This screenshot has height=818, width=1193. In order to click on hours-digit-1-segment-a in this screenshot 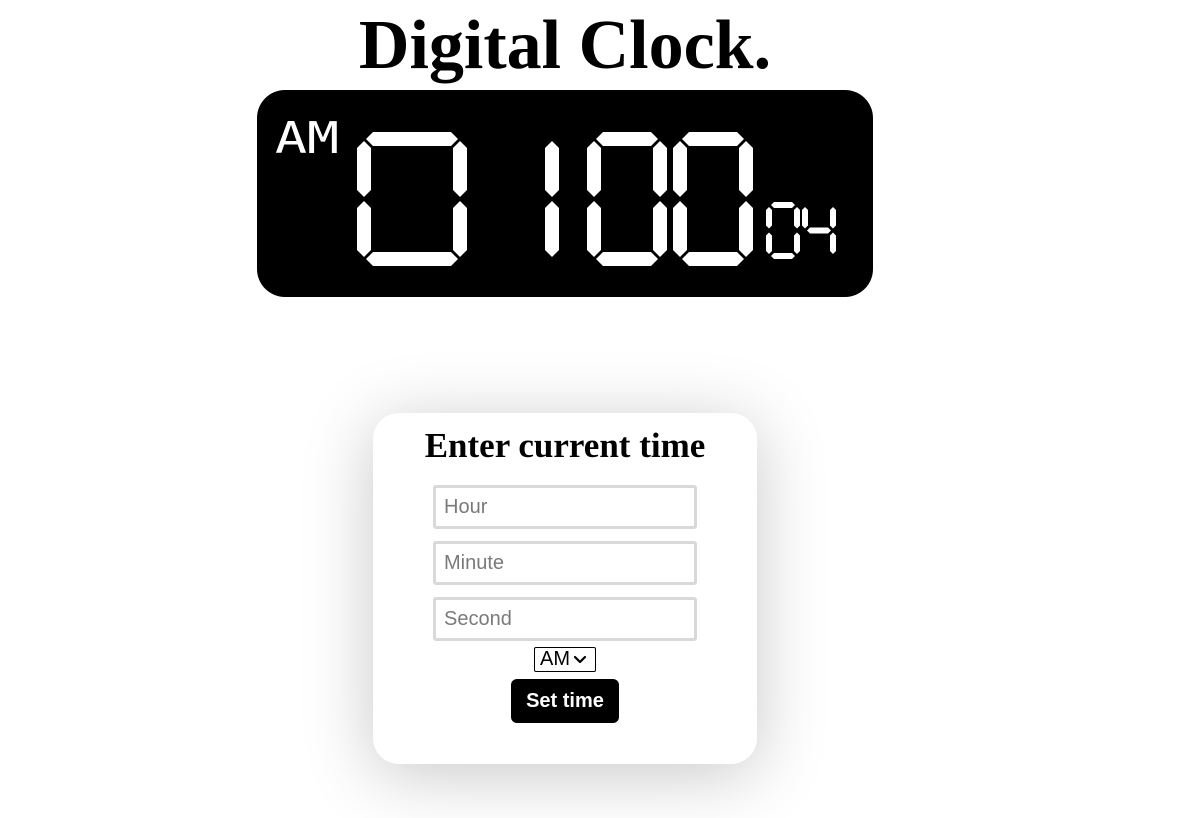, I will do `click(412, 139)`.